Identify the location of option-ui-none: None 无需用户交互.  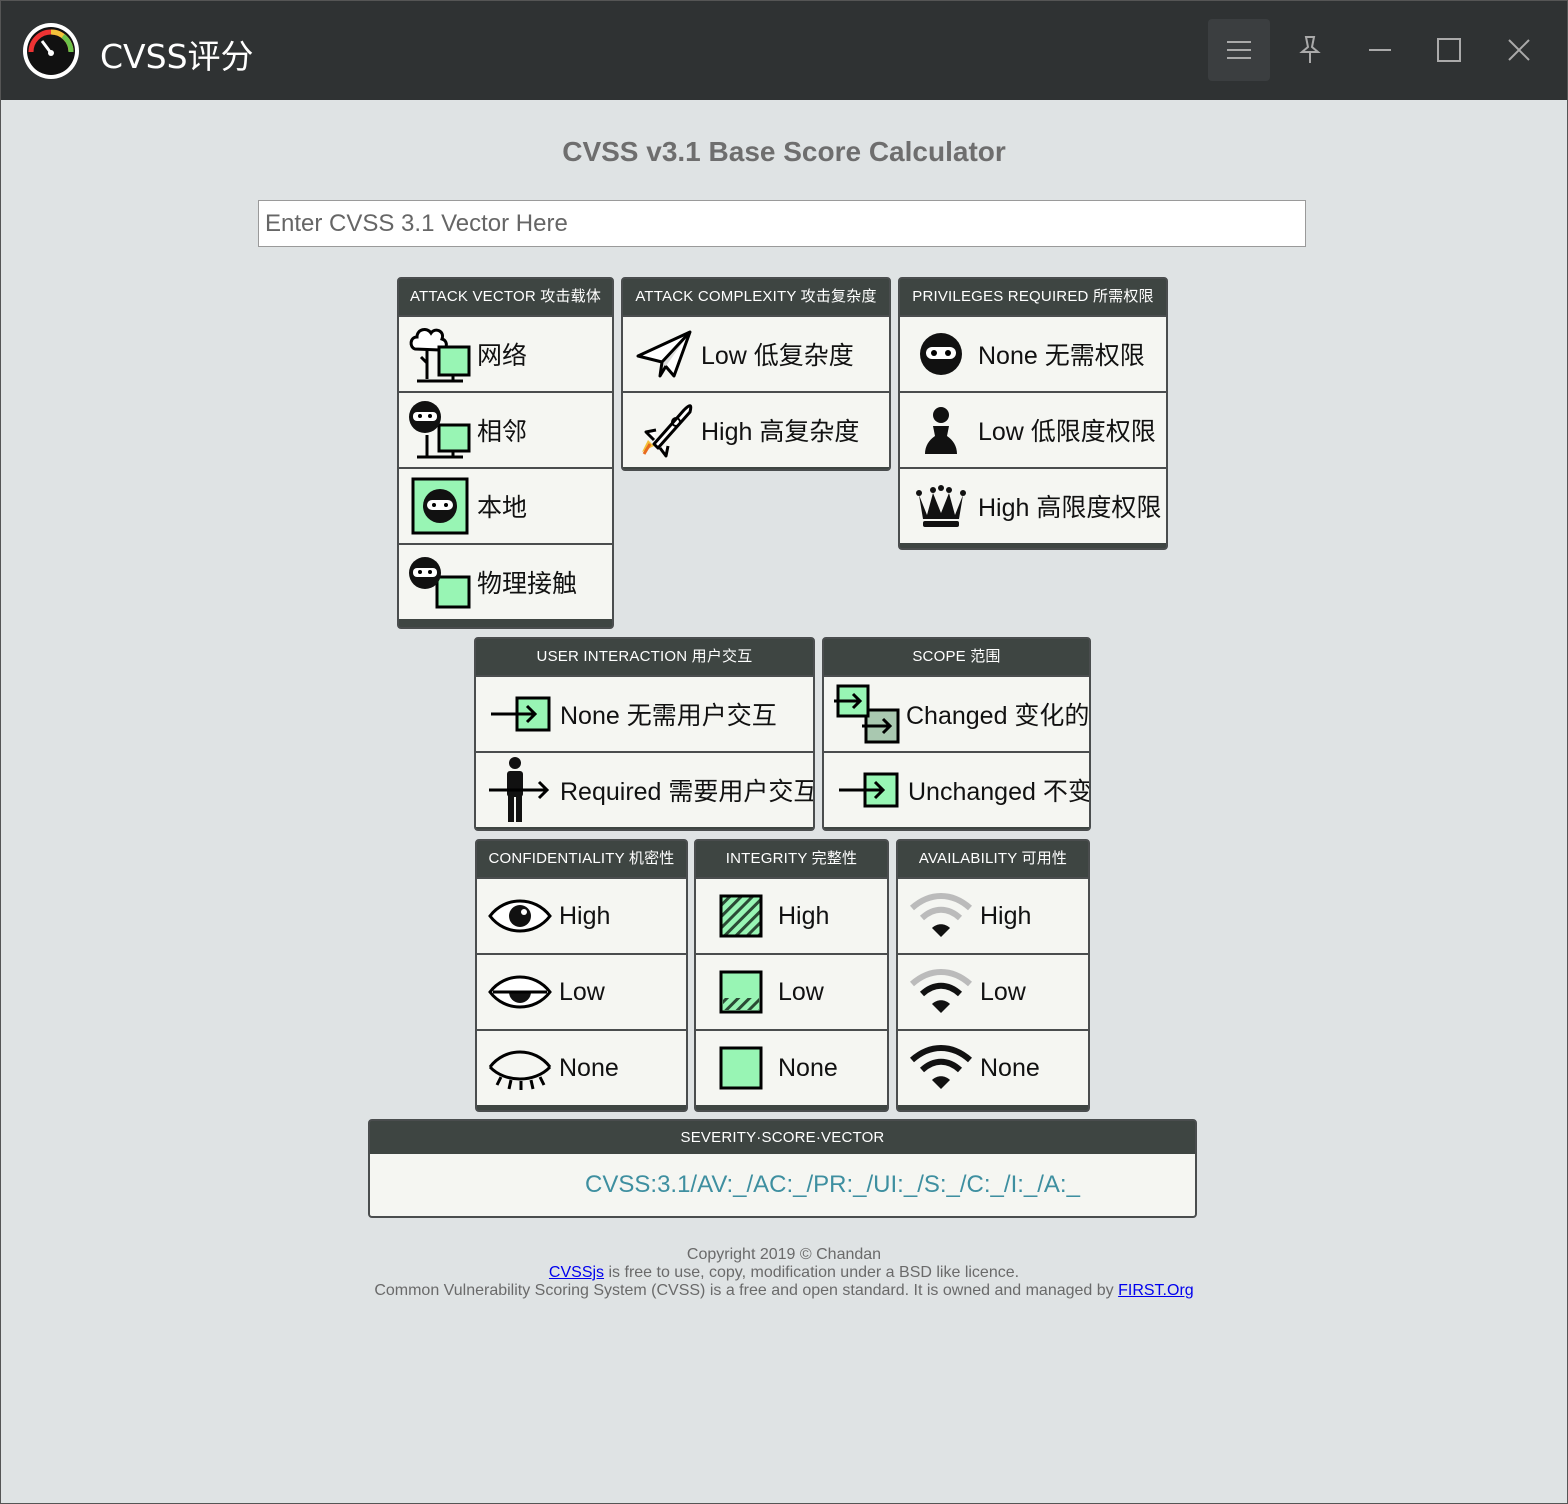
(644, 713).